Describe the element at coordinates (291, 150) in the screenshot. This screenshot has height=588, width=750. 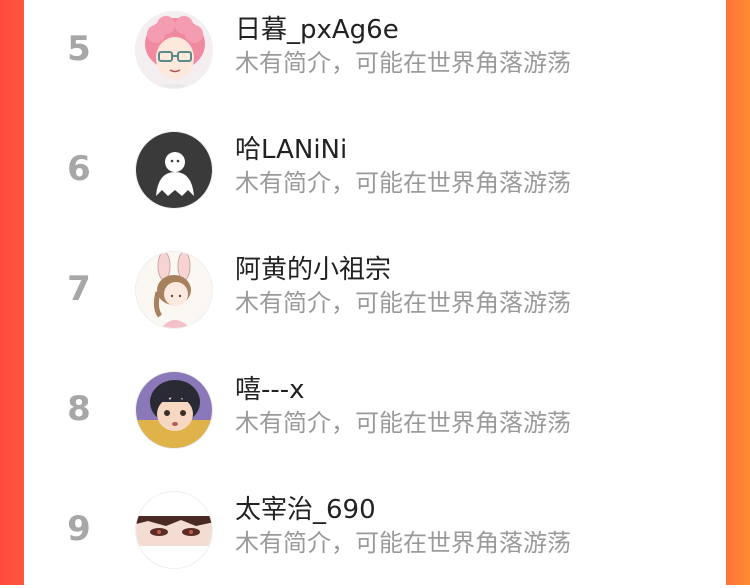
I see `user-name: 哈LANiNi` at that location.